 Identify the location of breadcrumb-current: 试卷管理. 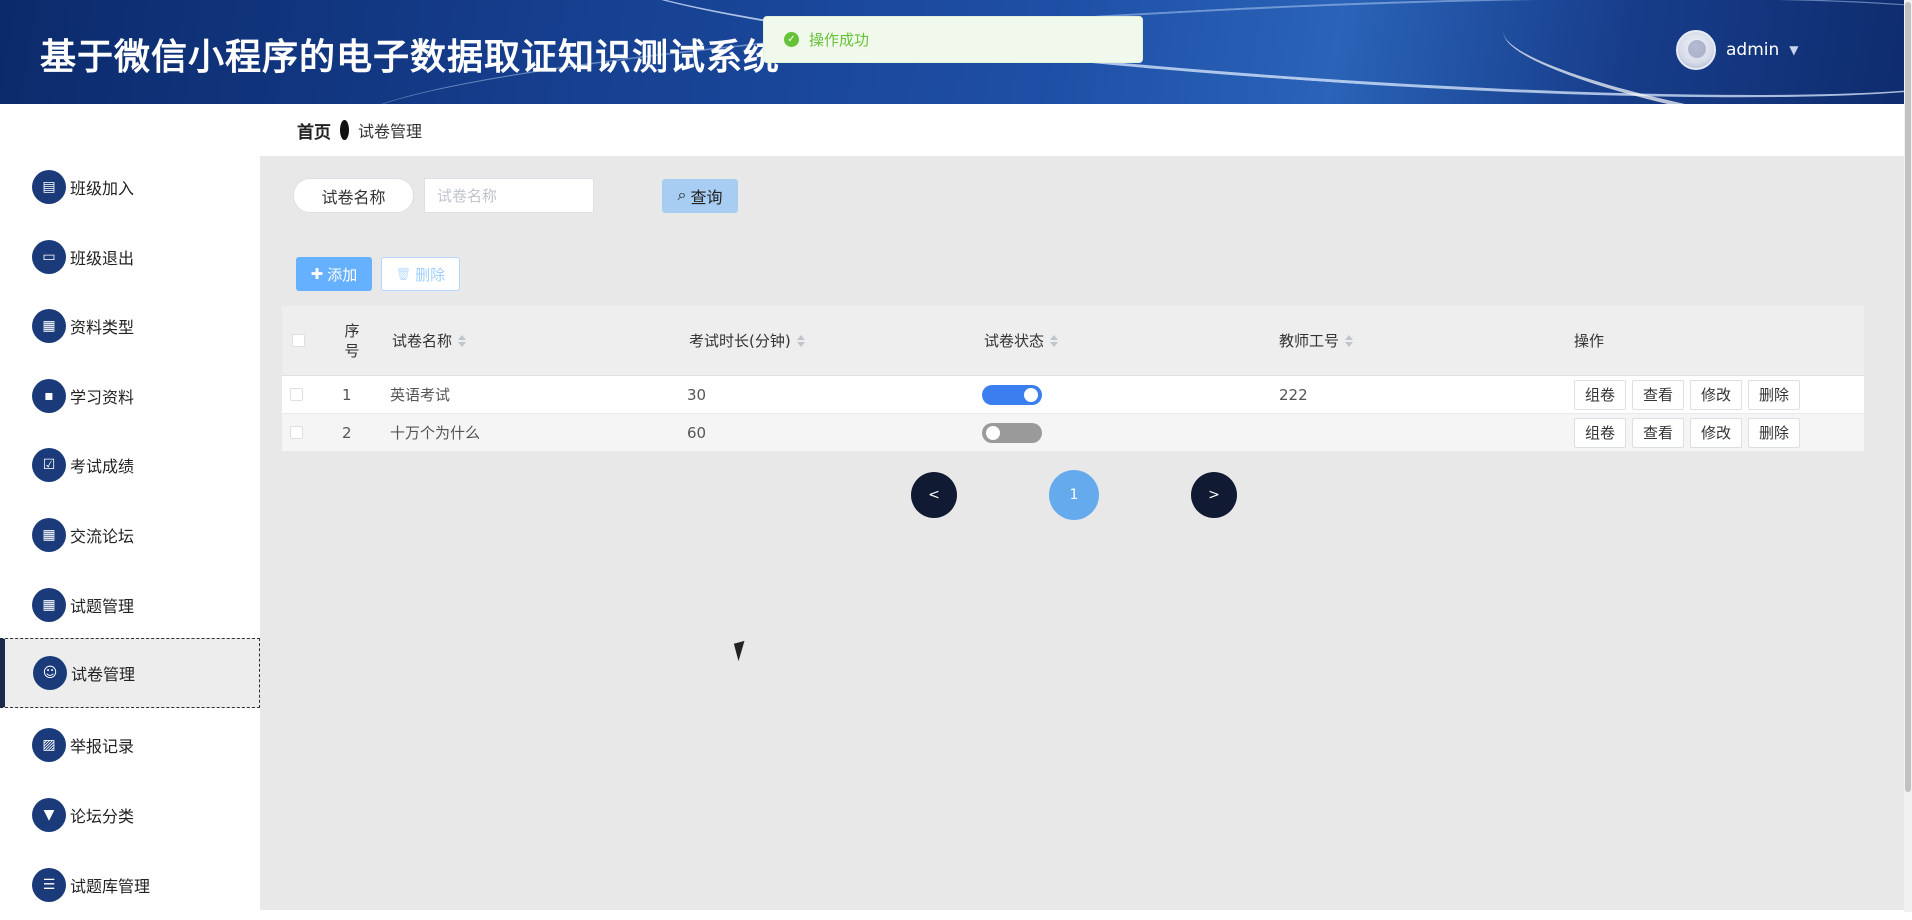
(390, 131).